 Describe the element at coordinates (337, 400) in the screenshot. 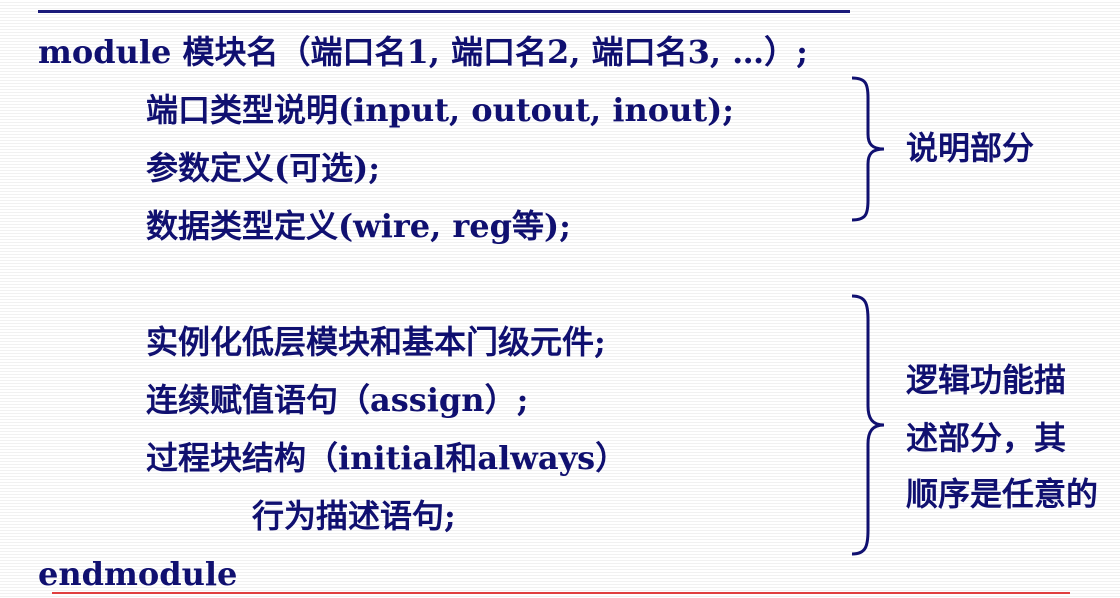

I see `continuous-assignment-line: 连续赋值语句（assign）;` at that location.